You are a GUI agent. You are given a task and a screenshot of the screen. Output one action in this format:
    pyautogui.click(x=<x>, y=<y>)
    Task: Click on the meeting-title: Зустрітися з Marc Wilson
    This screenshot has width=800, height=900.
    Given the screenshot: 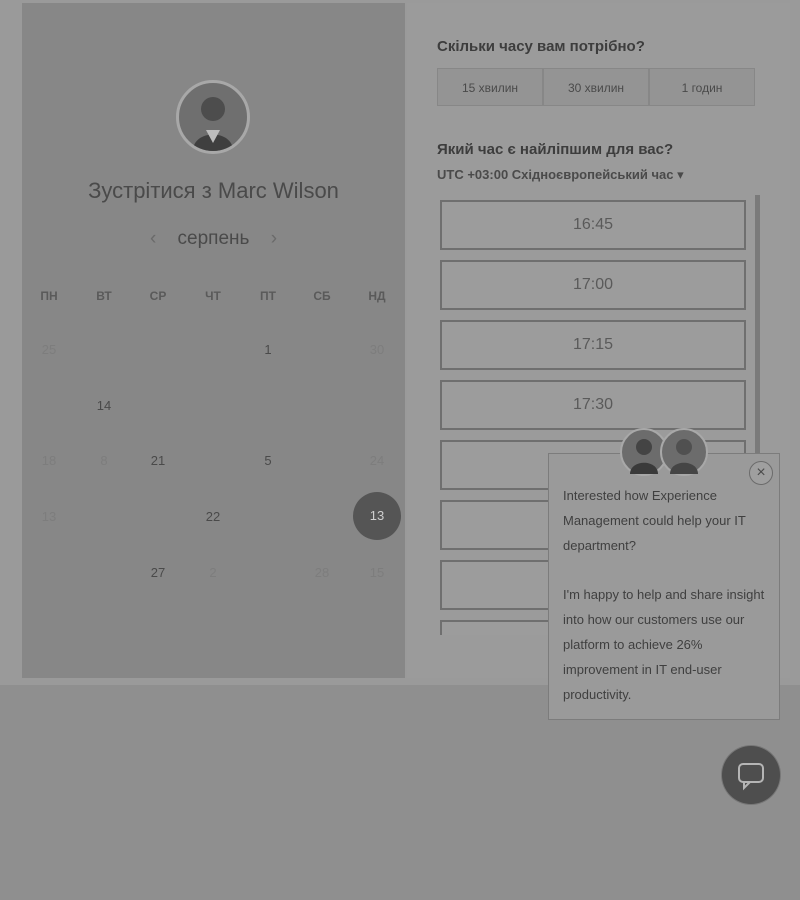 What is the action you would take?
    pyautogui.click(x=213, y=190)
    